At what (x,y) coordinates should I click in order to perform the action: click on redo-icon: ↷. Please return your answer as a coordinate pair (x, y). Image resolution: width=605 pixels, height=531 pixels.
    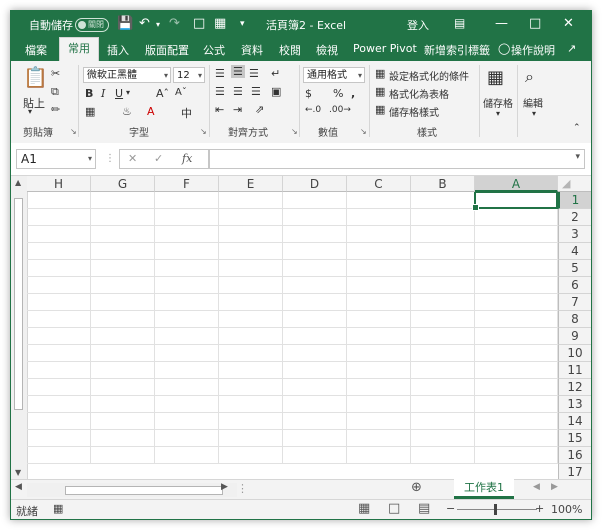
    Looking at the image, I should click on (174, 23).